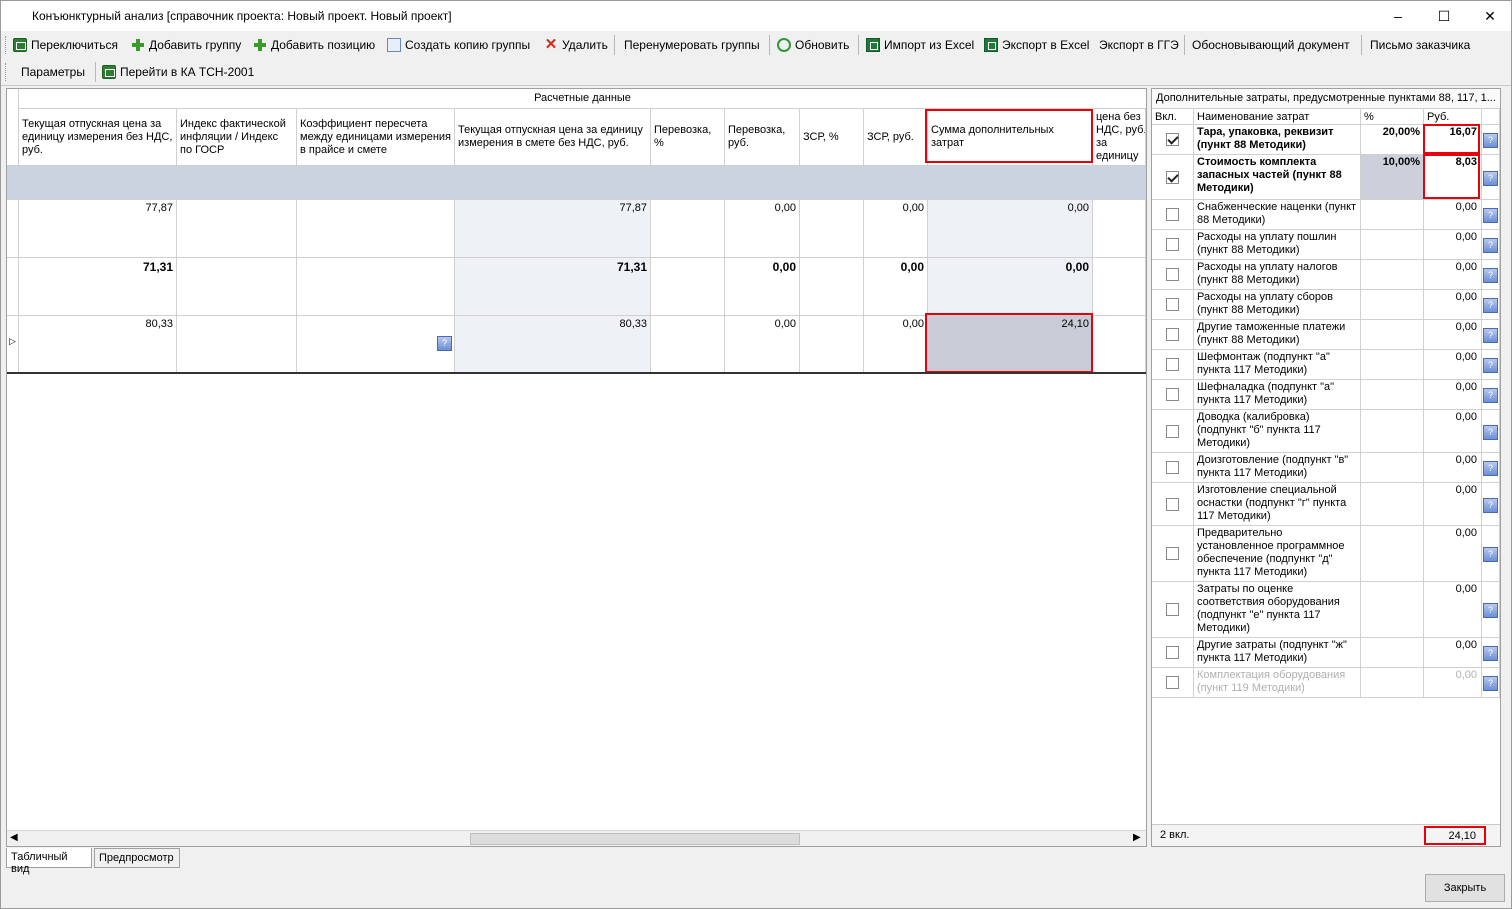 Image resolution: width=1512 pixels, height=909 pixels. Describe the element at coordinates (576, 183) in the screenshot. I see `group-row` at that location.